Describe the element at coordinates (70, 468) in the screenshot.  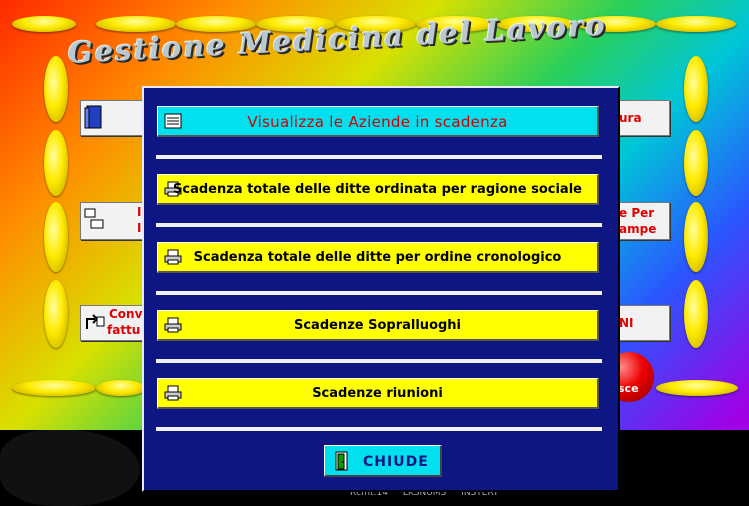
I see `dark-blob` at that location.